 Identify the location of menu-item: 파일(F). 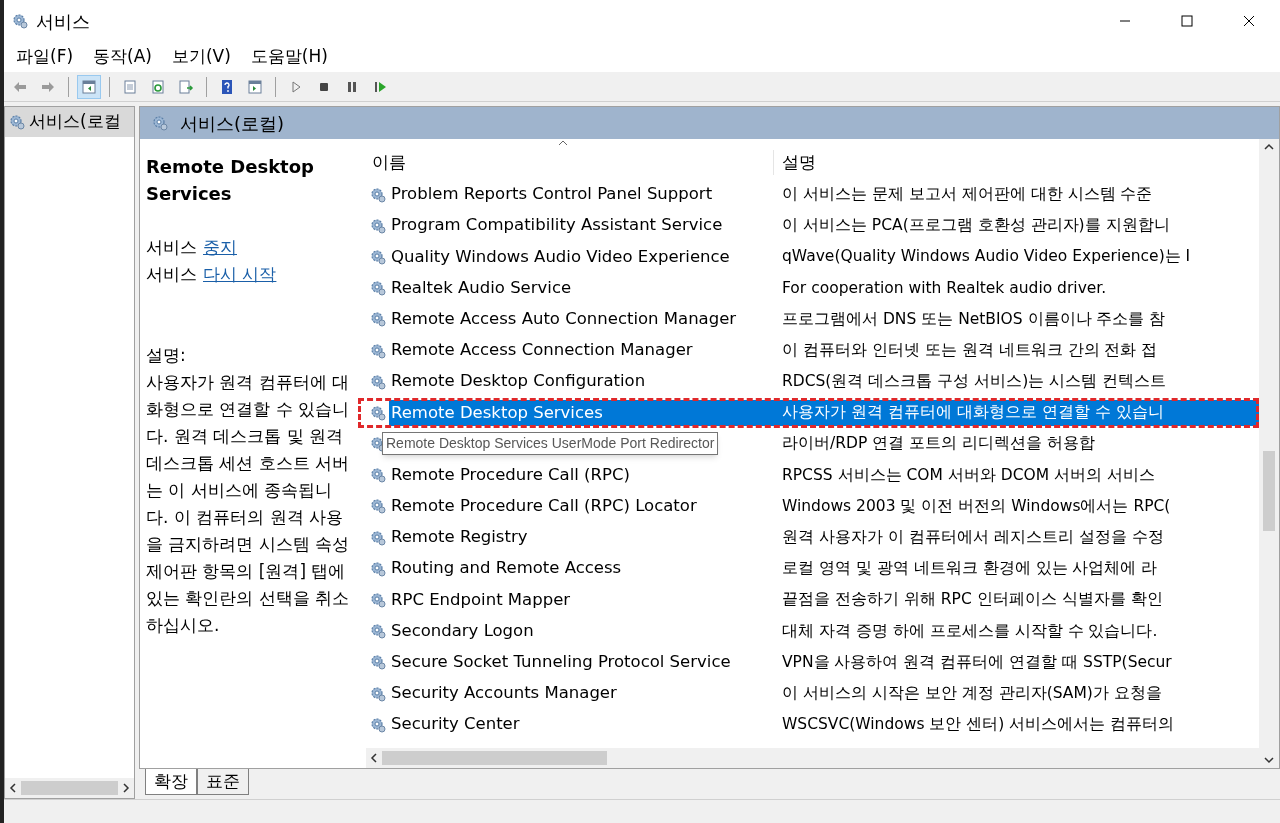
(45, 57).